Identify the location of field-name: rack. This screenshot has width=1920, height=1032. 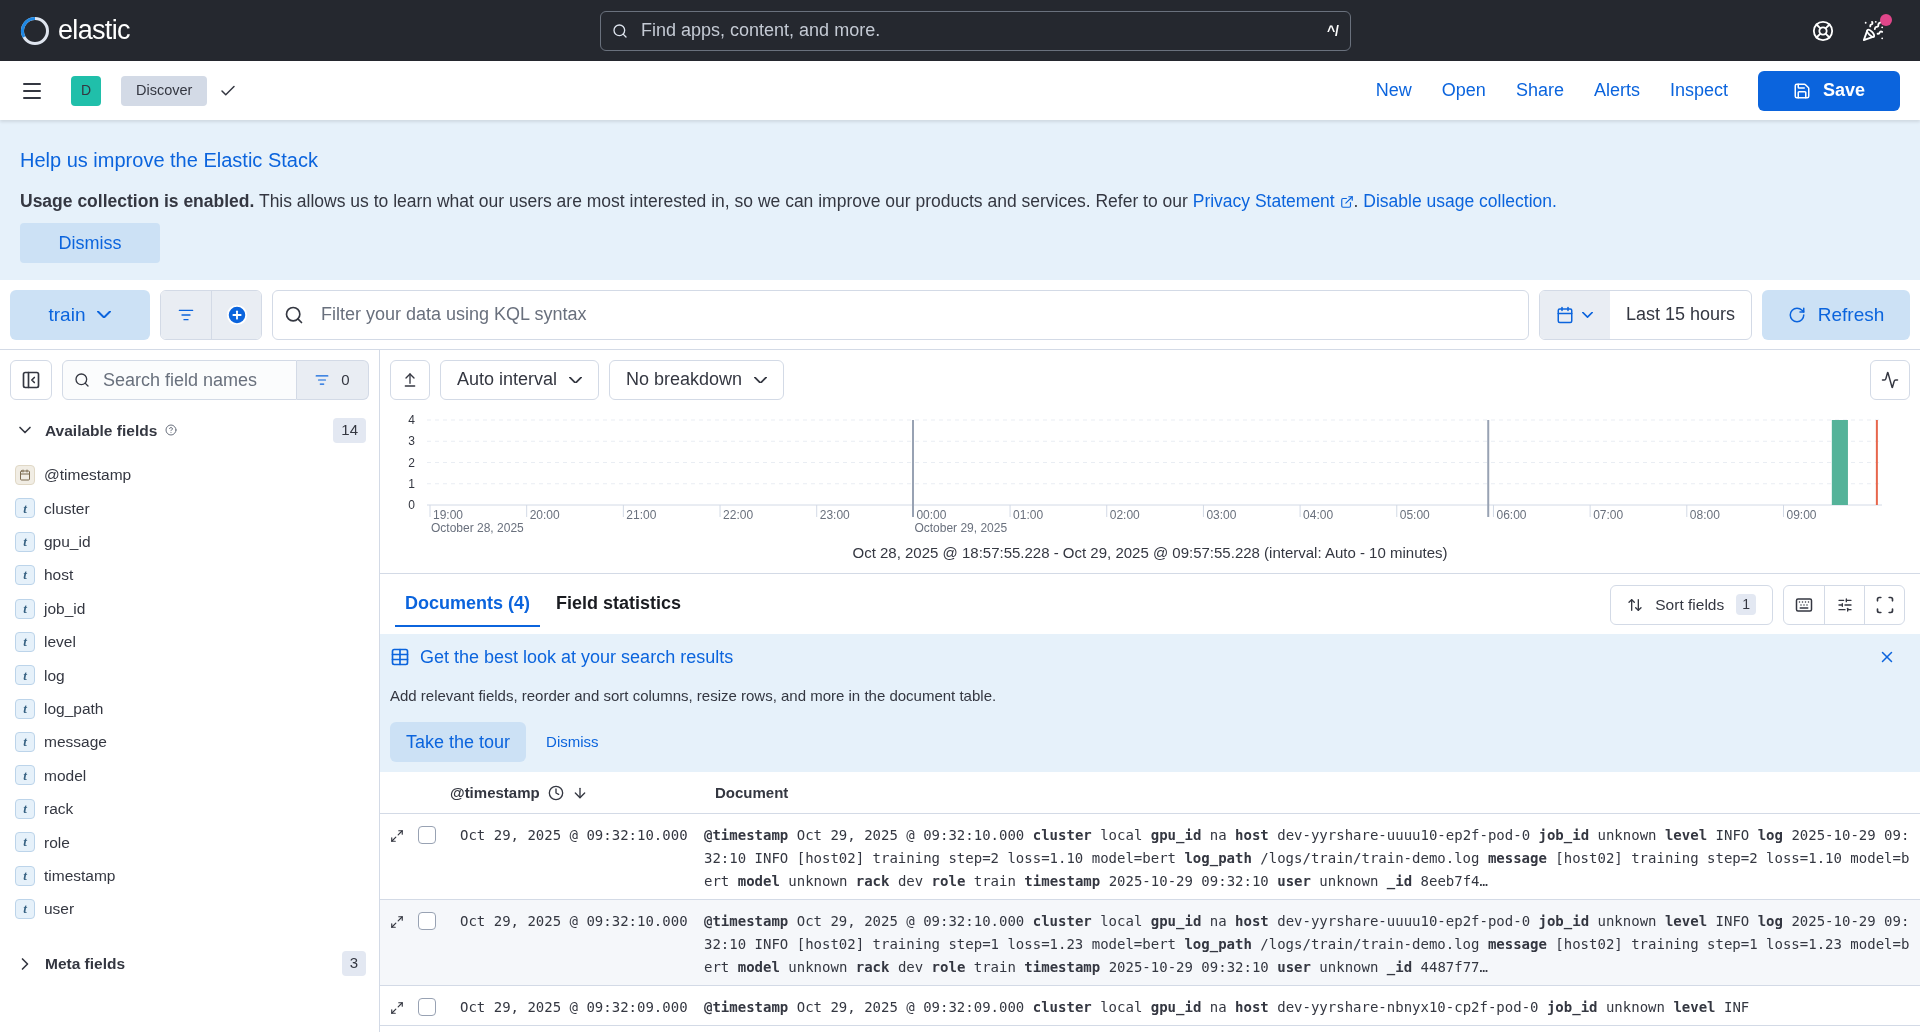
(59, 809).